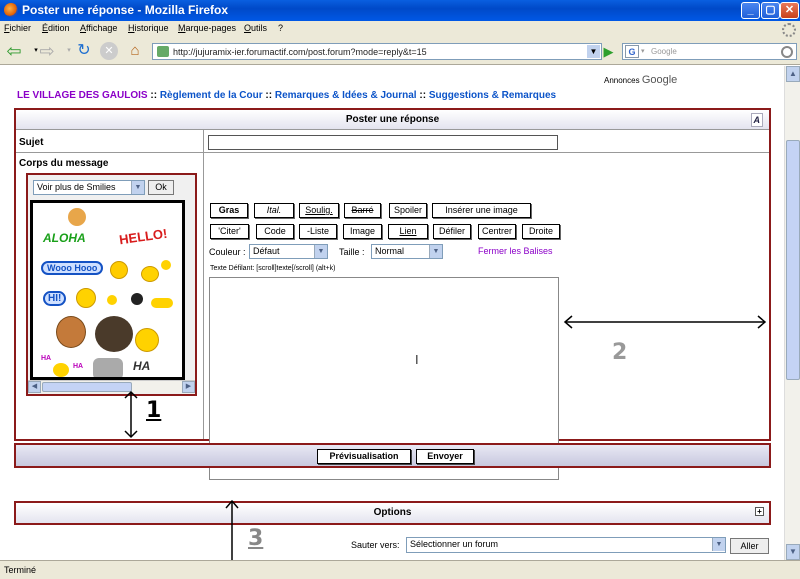  I want to click on status-bar: Terminé, so click(400, 569).